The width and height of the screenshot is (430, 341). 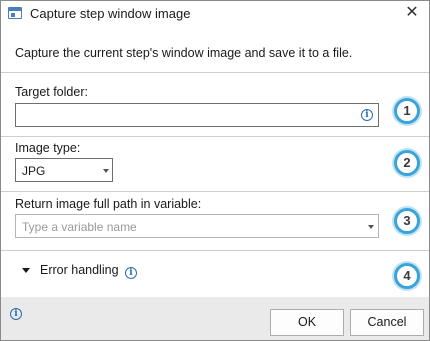 What do you see at coordinates (387, 322) in the screenshot?
I see `cancel-button: Cancel` at bounding box center [387, 322].